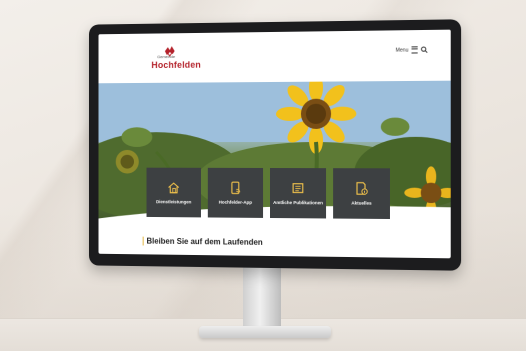  I want to click on newspaper-icon, so click(298, 188).